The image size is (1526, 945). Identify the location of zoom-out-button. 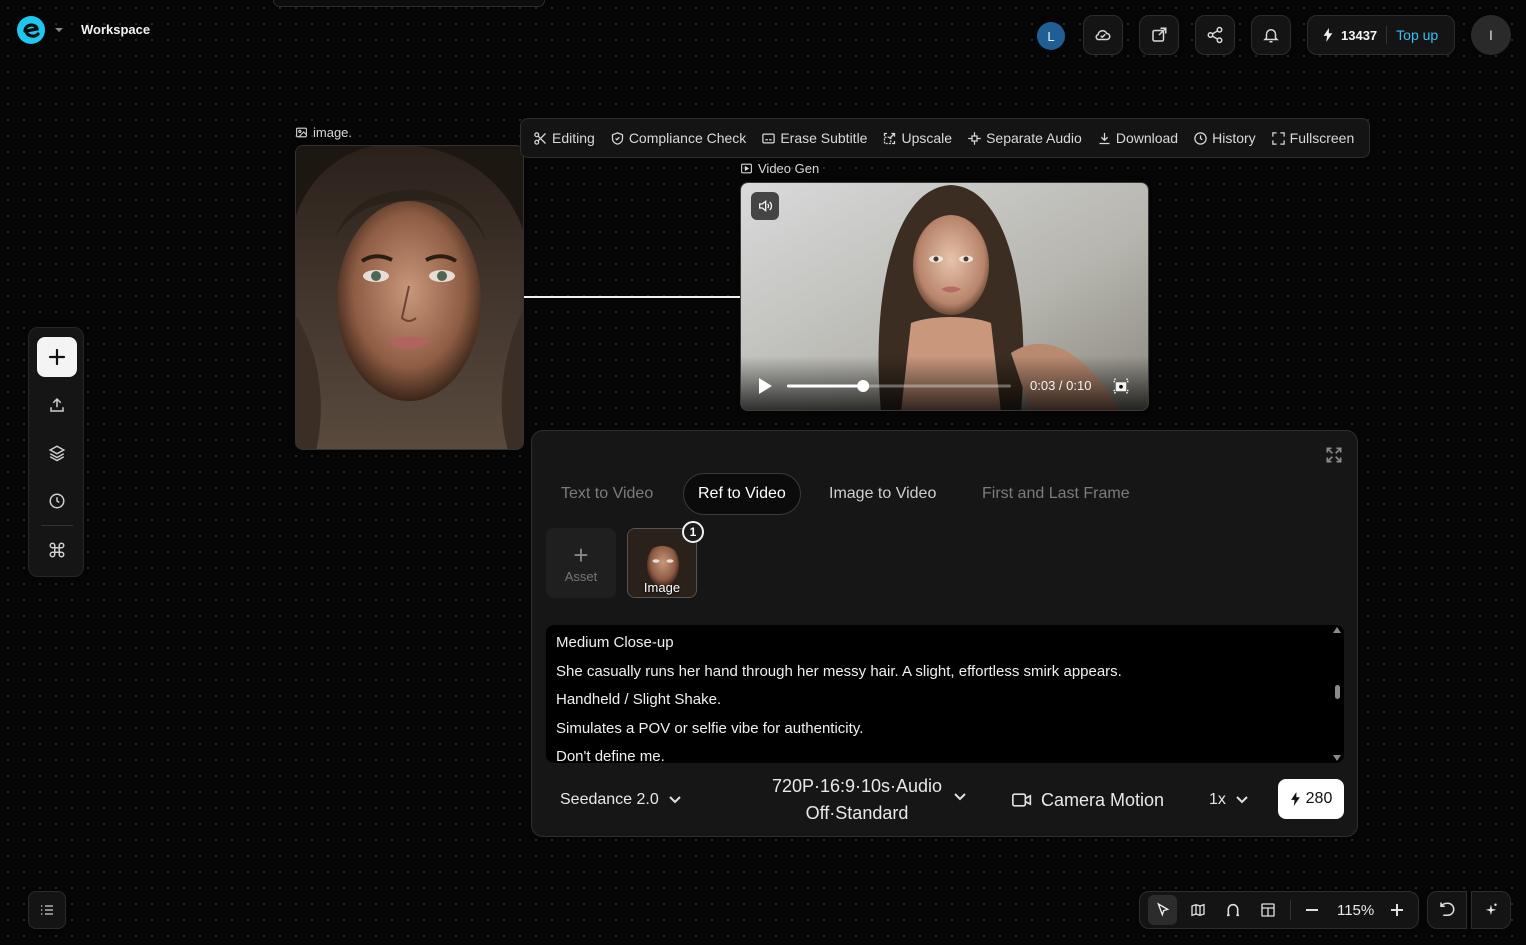
(1311, 910).